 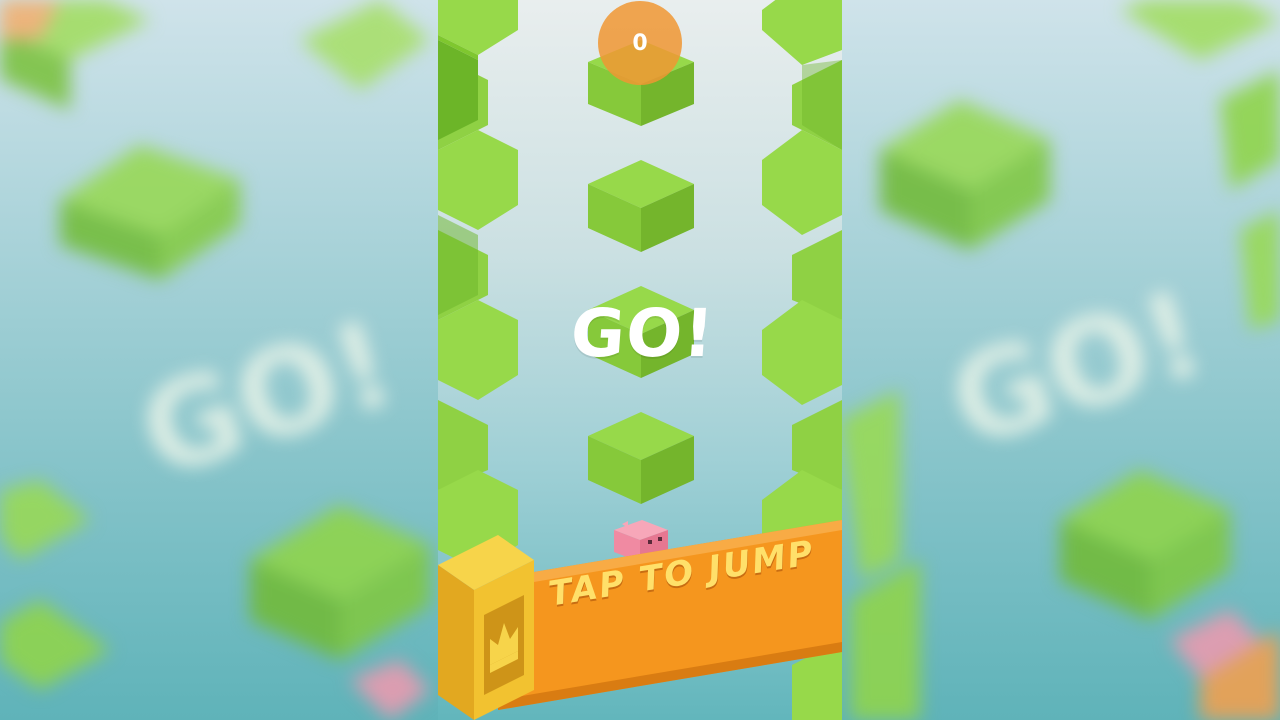 What do you see at coordinates (486, 627) in the screenshot?
I see `crown-icon` at bounding box center [486, 627].